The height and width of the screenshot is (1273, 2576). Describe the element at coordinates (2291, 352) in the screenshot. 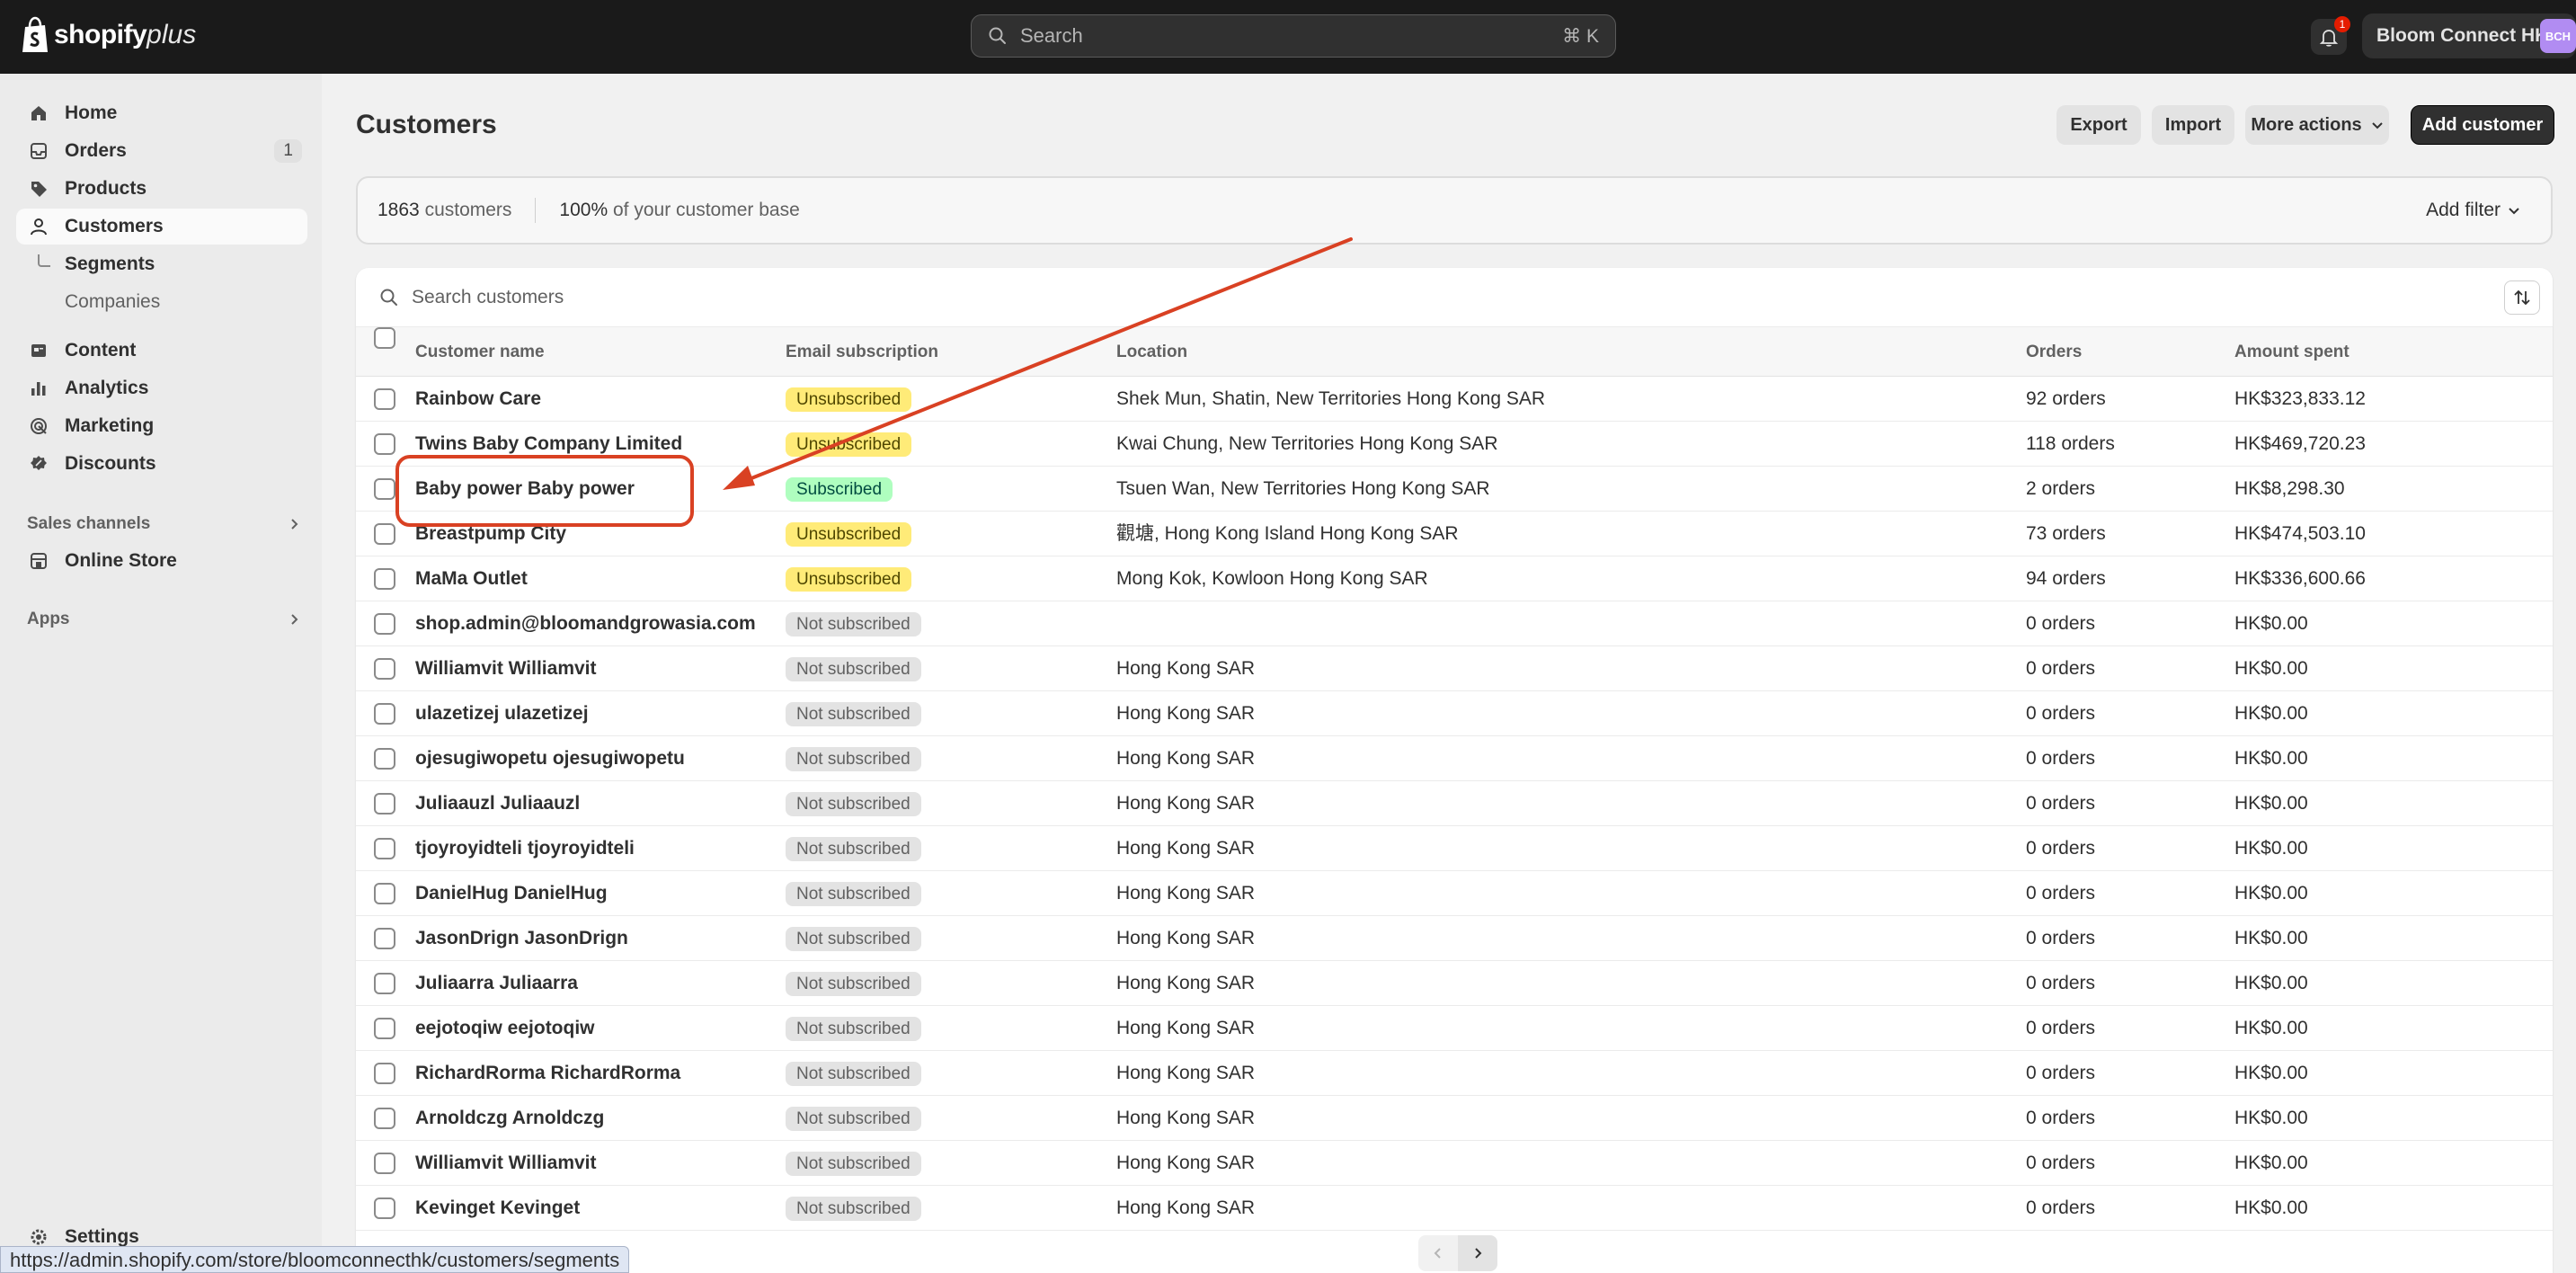

I see `column-header-amount: Amount spent` at that location.